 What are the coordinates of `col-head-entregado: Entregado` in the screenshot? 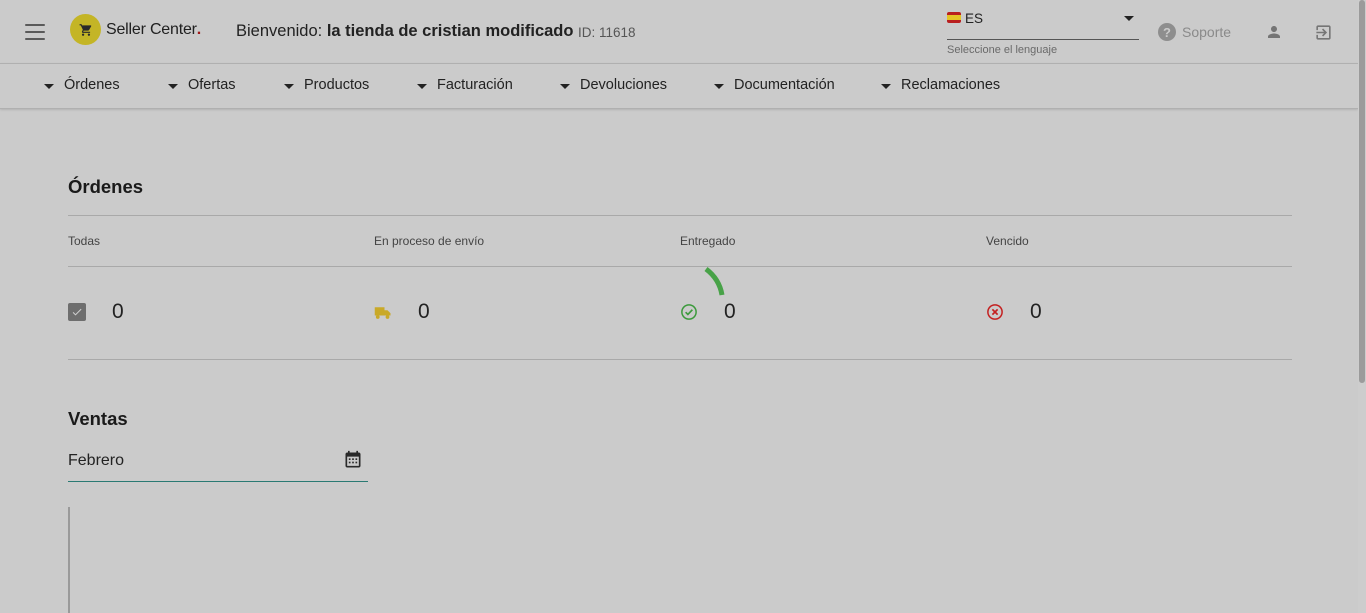 It's located at (708, 241).